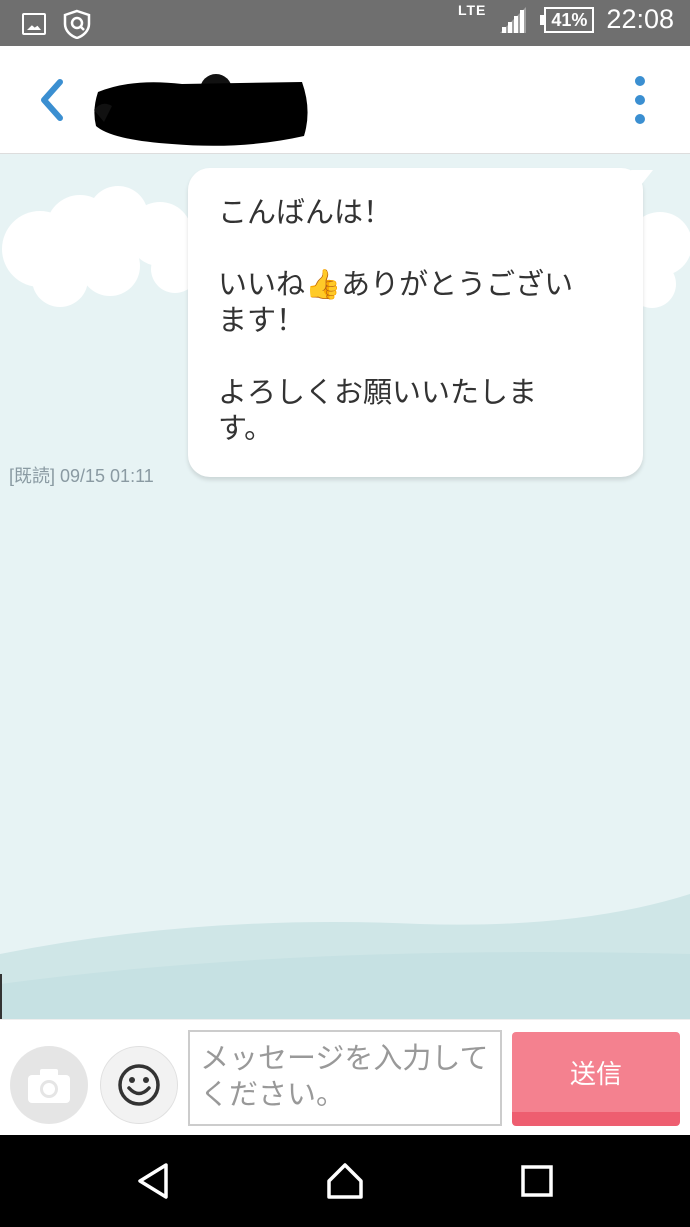  What do you see at coordinates (472, 9) in the screenshot?
I see `network-type: LTE` at bounding box center [472, 9].